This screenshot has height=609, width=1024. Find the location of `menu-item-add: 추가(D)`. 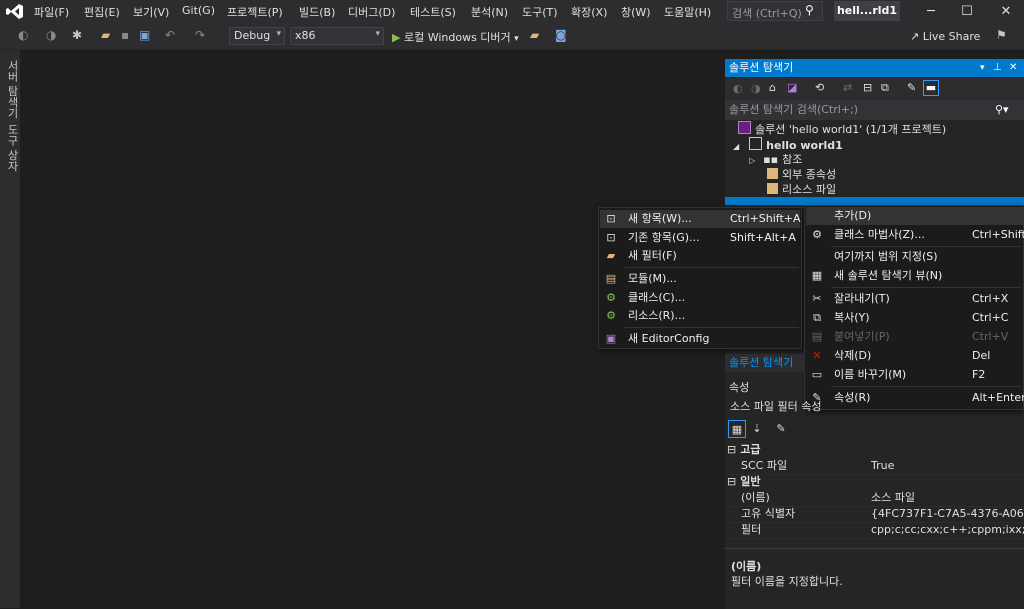

menu-item-add: 추가(D) is located at coordinates (914, 216).